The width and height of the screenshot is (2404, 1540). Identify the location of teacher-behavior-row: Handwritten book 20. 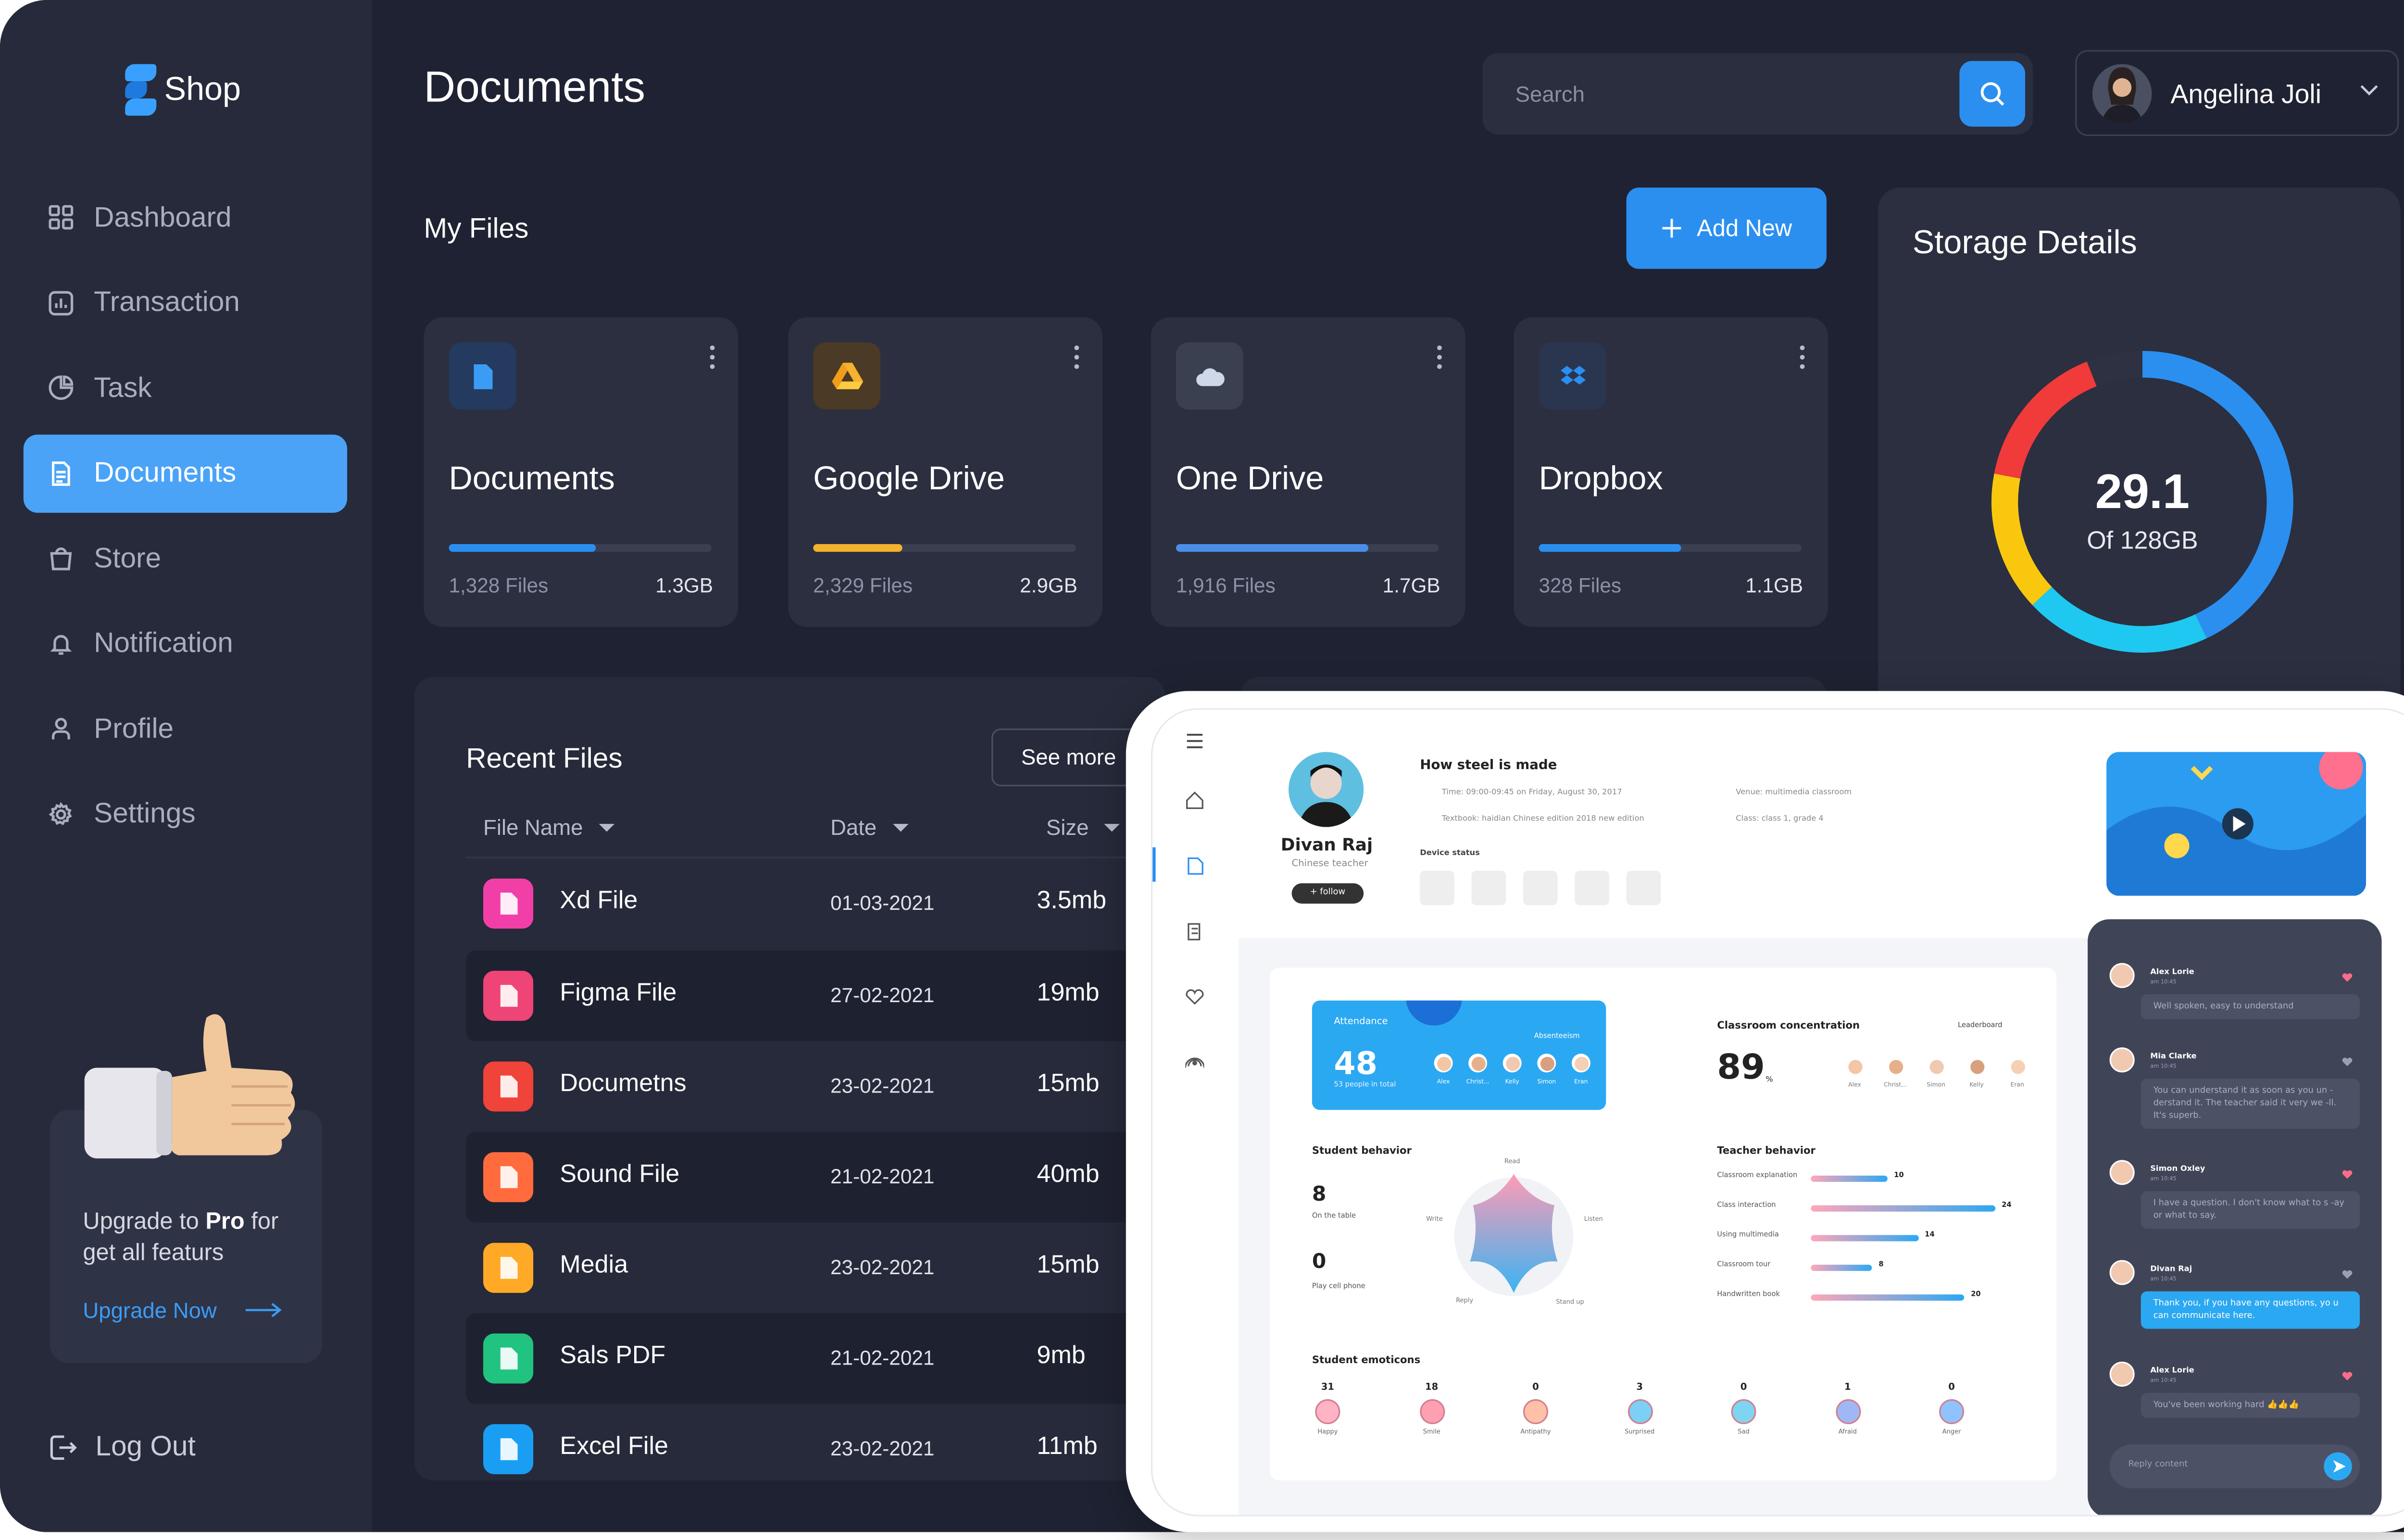
(1873, 1297).